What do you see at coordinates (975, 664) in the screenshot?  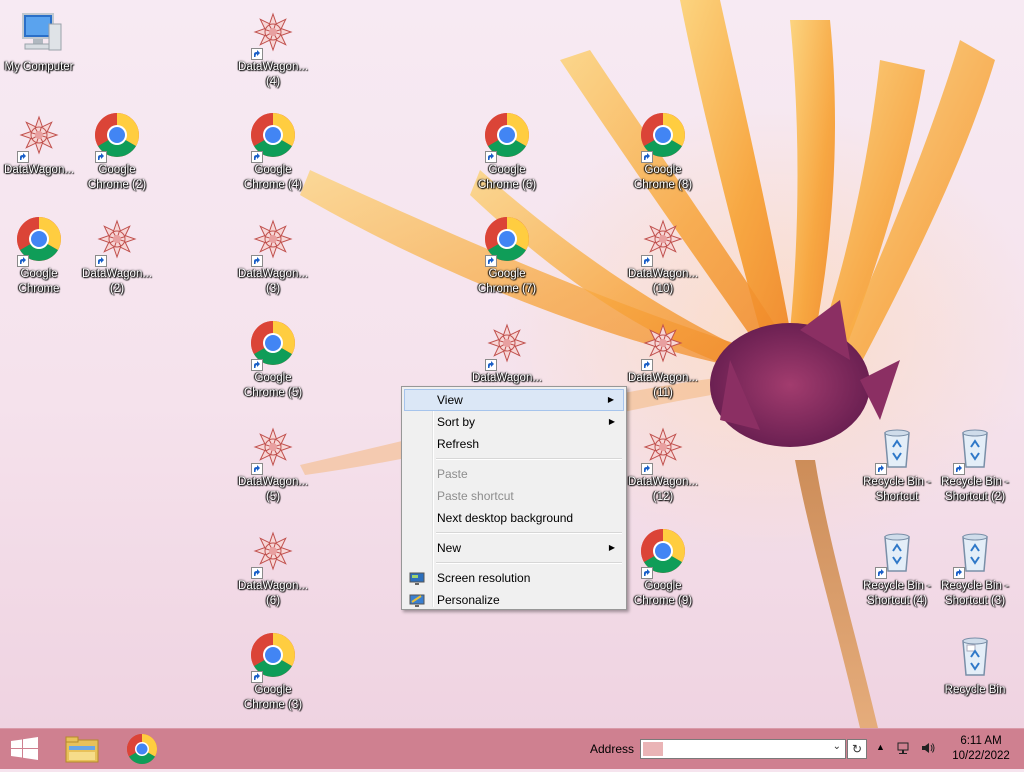 I see `desktop-icon-recycle-bin: Recycle Bin` at bounding box center [975, 664].